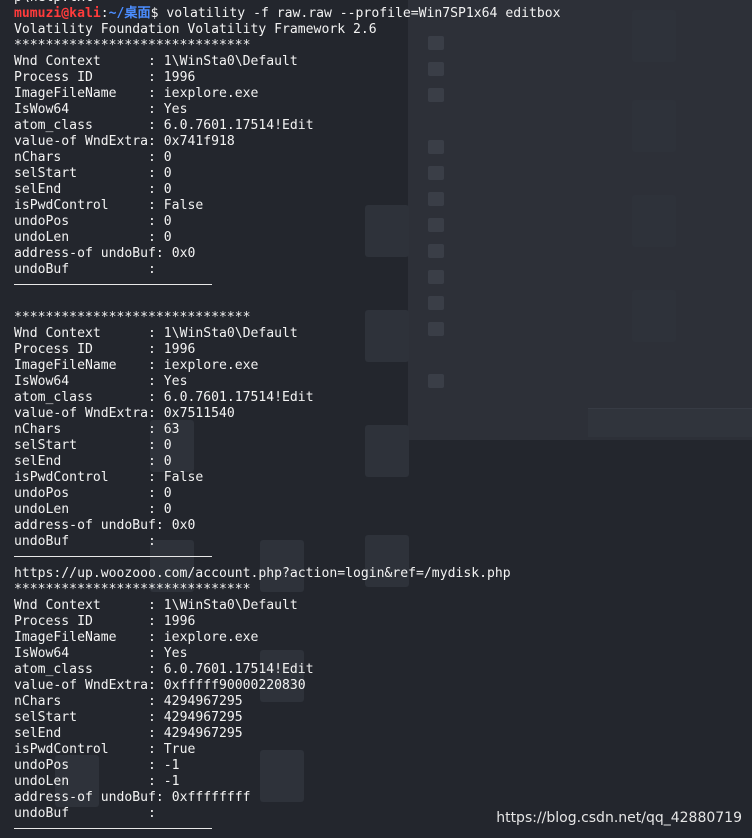  Describe the element at coordinates (383, 142) in the screenshot. I see `record-field: value-of WndExtra: 0x741f918` at that location.